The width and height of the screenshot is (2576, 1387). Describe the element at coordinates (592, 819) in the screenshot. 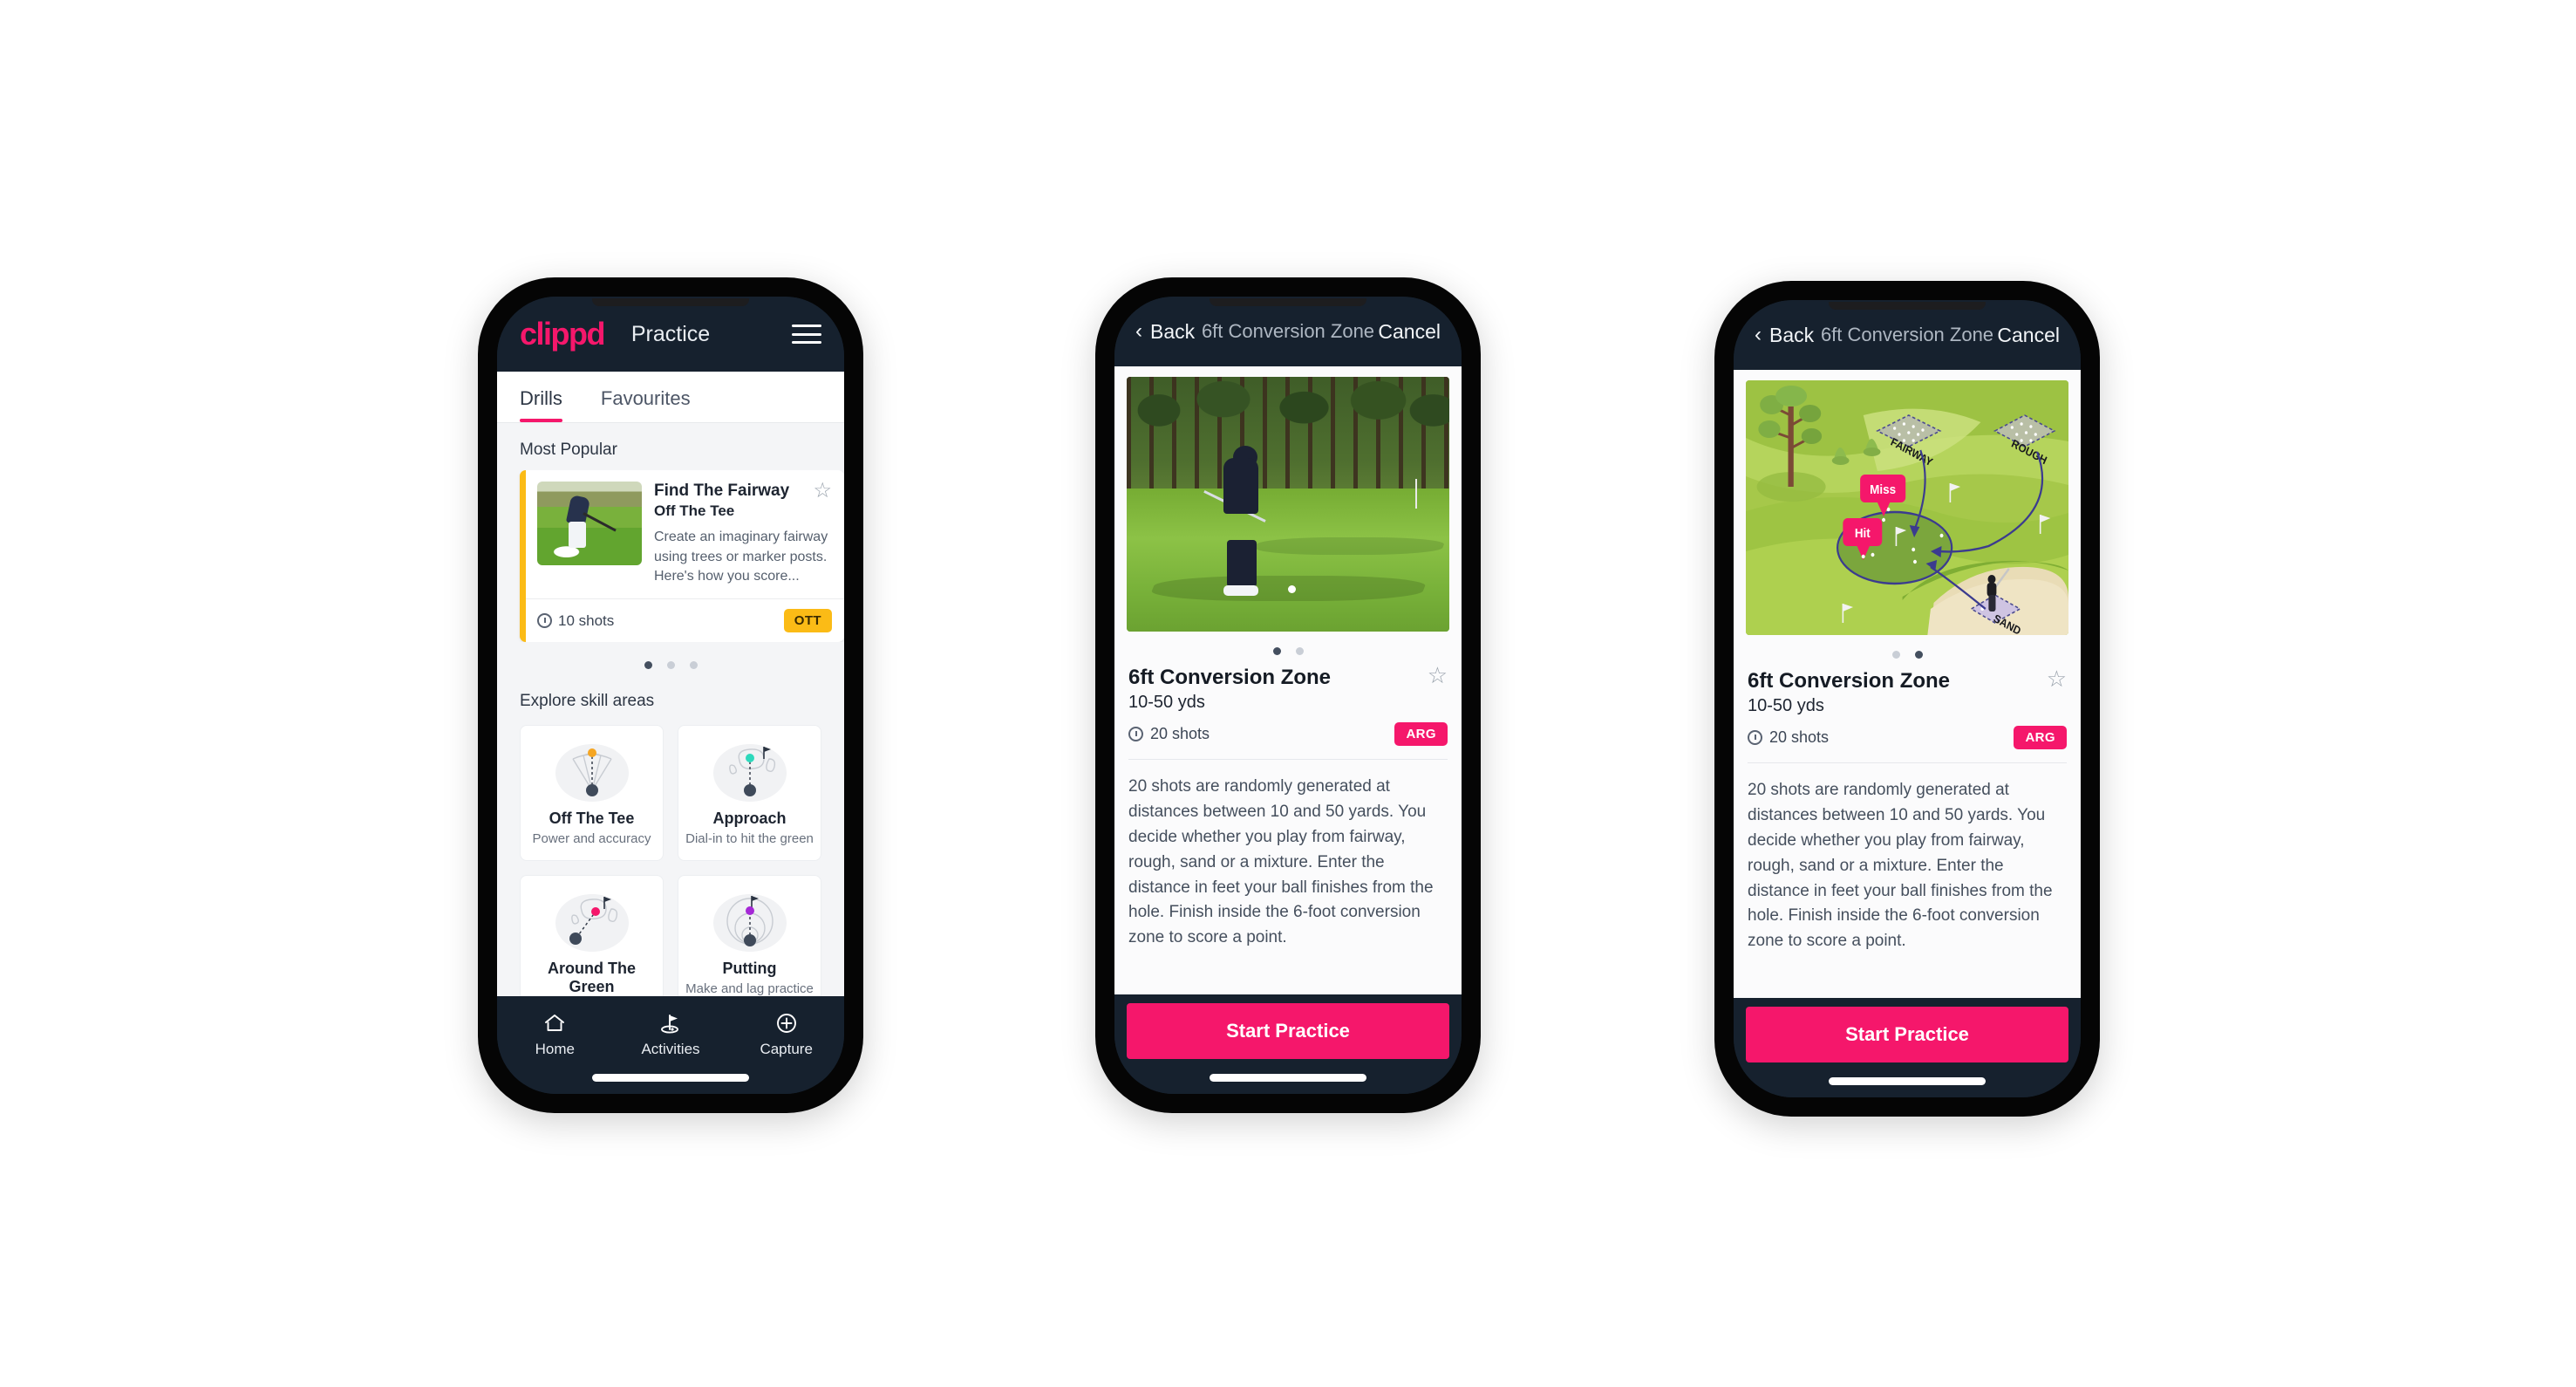

I see `skill-name: Off The Tee` at that location.